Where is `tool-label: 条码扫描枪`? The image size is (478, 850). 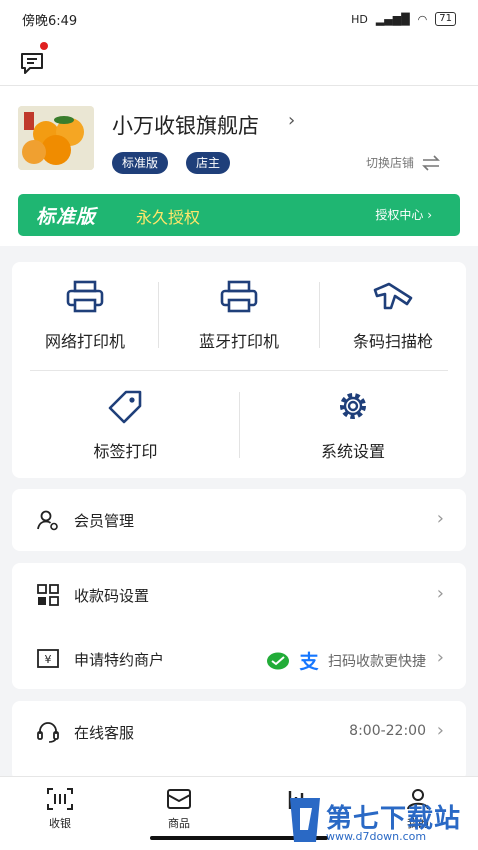 tool-label: 条码扫描枪 is located at coordinates (392, 341).